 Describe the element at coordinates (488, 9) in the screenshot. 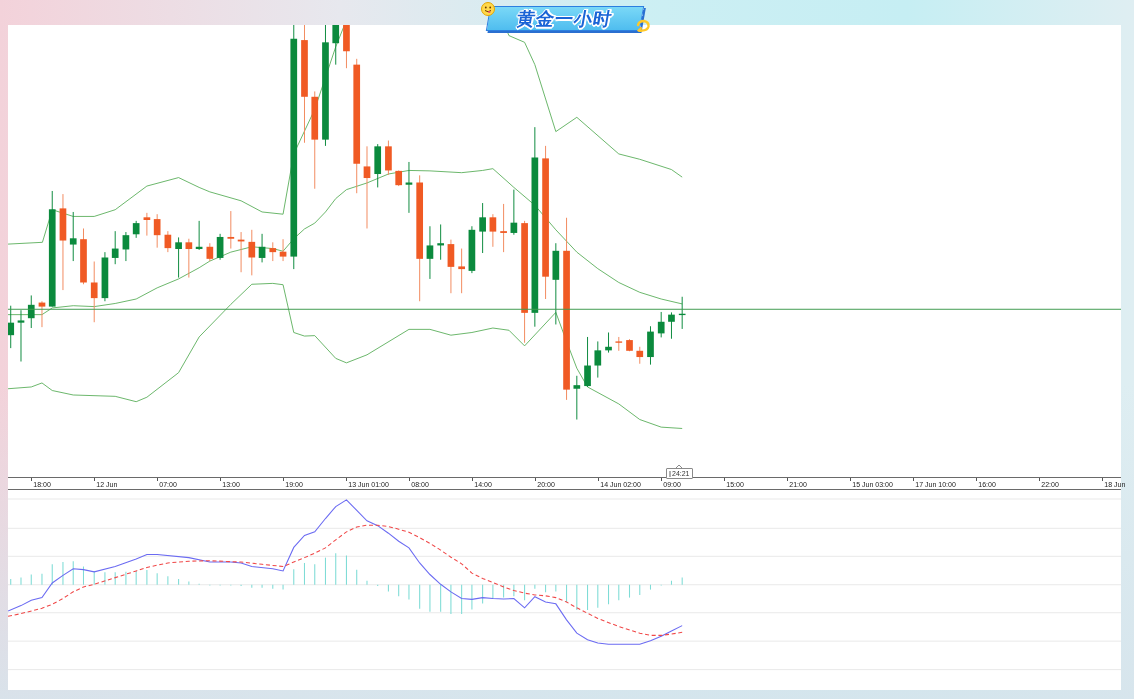

I see `smiley-icon` at that location.